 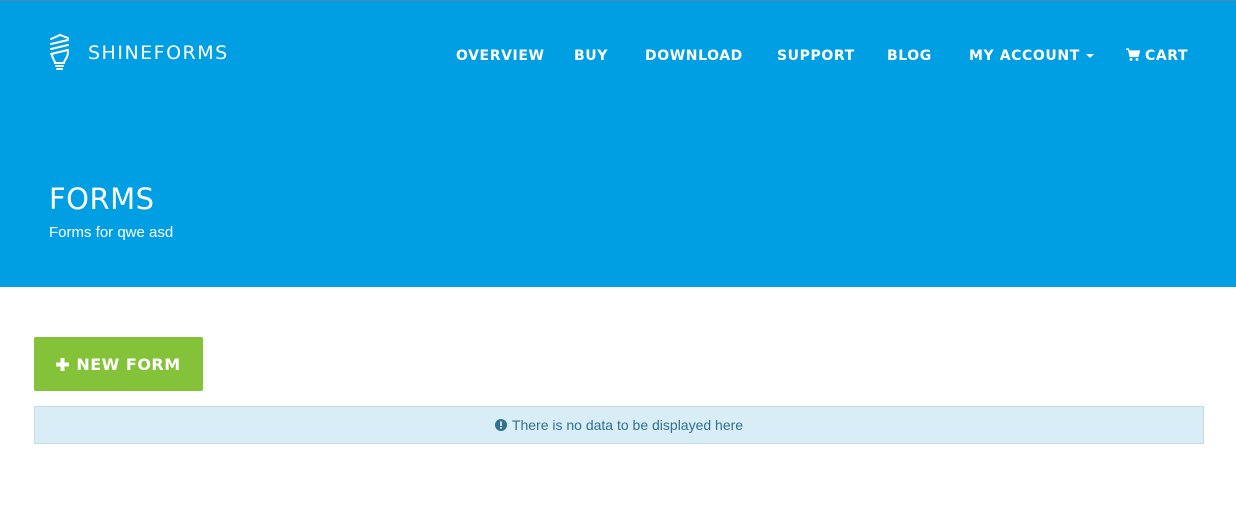 I want to click on caret-down-icon, so click(x=1089, y=56).